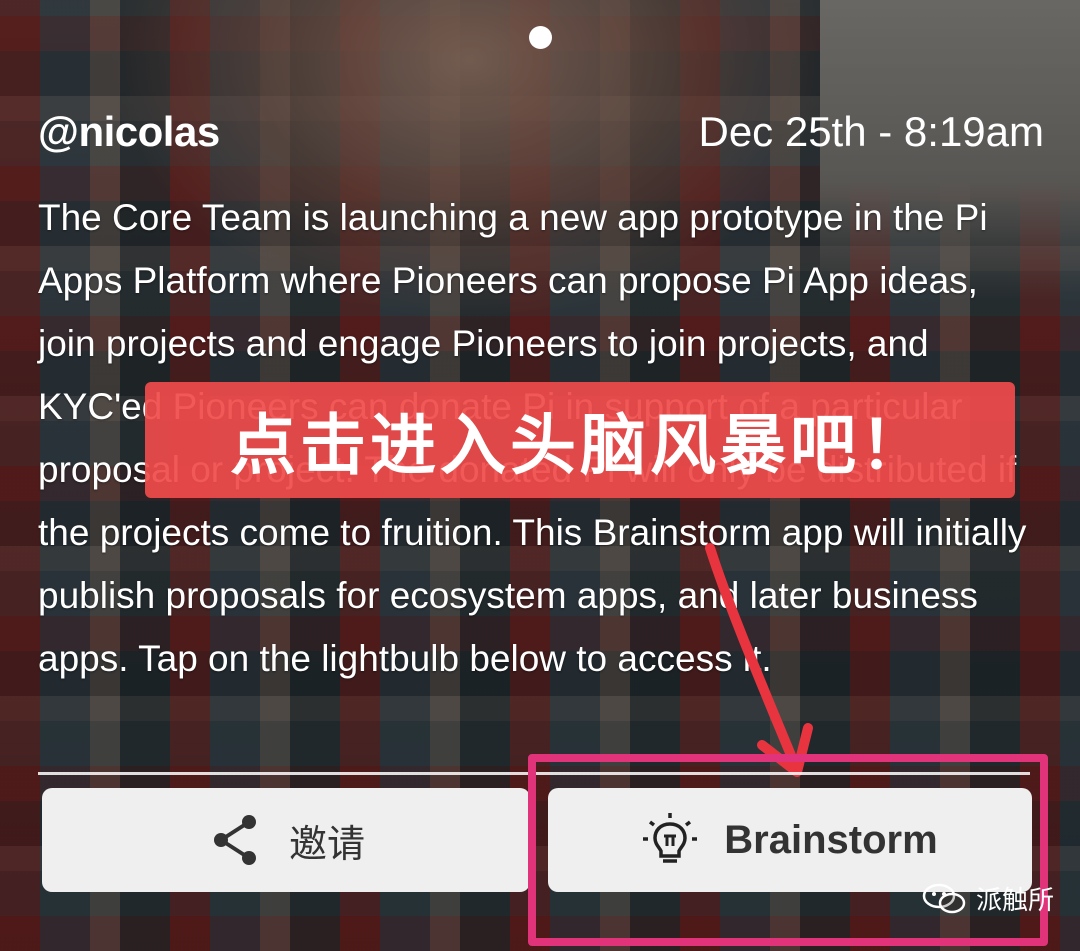 This screenshot has width=1080, height=951. What do you see at coordinates (540, 37) in the screenshot?
I see `page-indicator-dot` at bounding box center [540, 37].